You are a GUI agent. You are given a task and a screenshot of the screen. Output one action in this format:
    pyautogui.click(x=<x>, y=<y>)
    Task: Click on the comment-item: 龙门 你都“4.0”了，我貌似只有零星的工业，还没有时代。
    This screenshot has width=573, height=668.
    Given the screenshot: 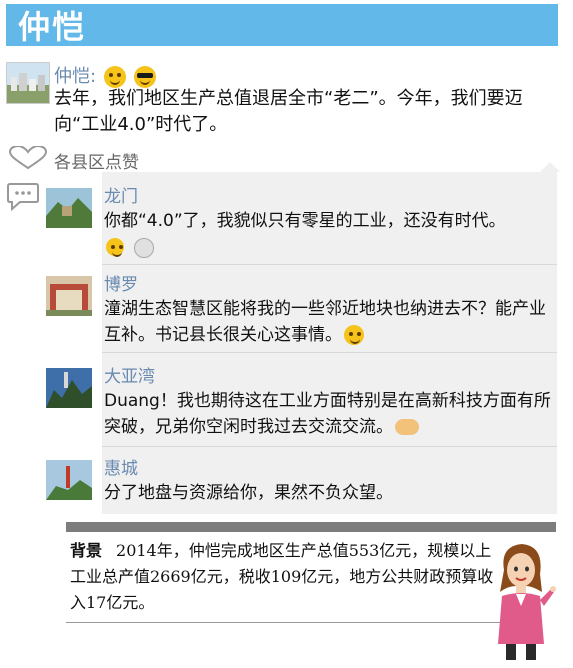 What is the action you would take?
    pyautogui.click(x=301, y=222)
    